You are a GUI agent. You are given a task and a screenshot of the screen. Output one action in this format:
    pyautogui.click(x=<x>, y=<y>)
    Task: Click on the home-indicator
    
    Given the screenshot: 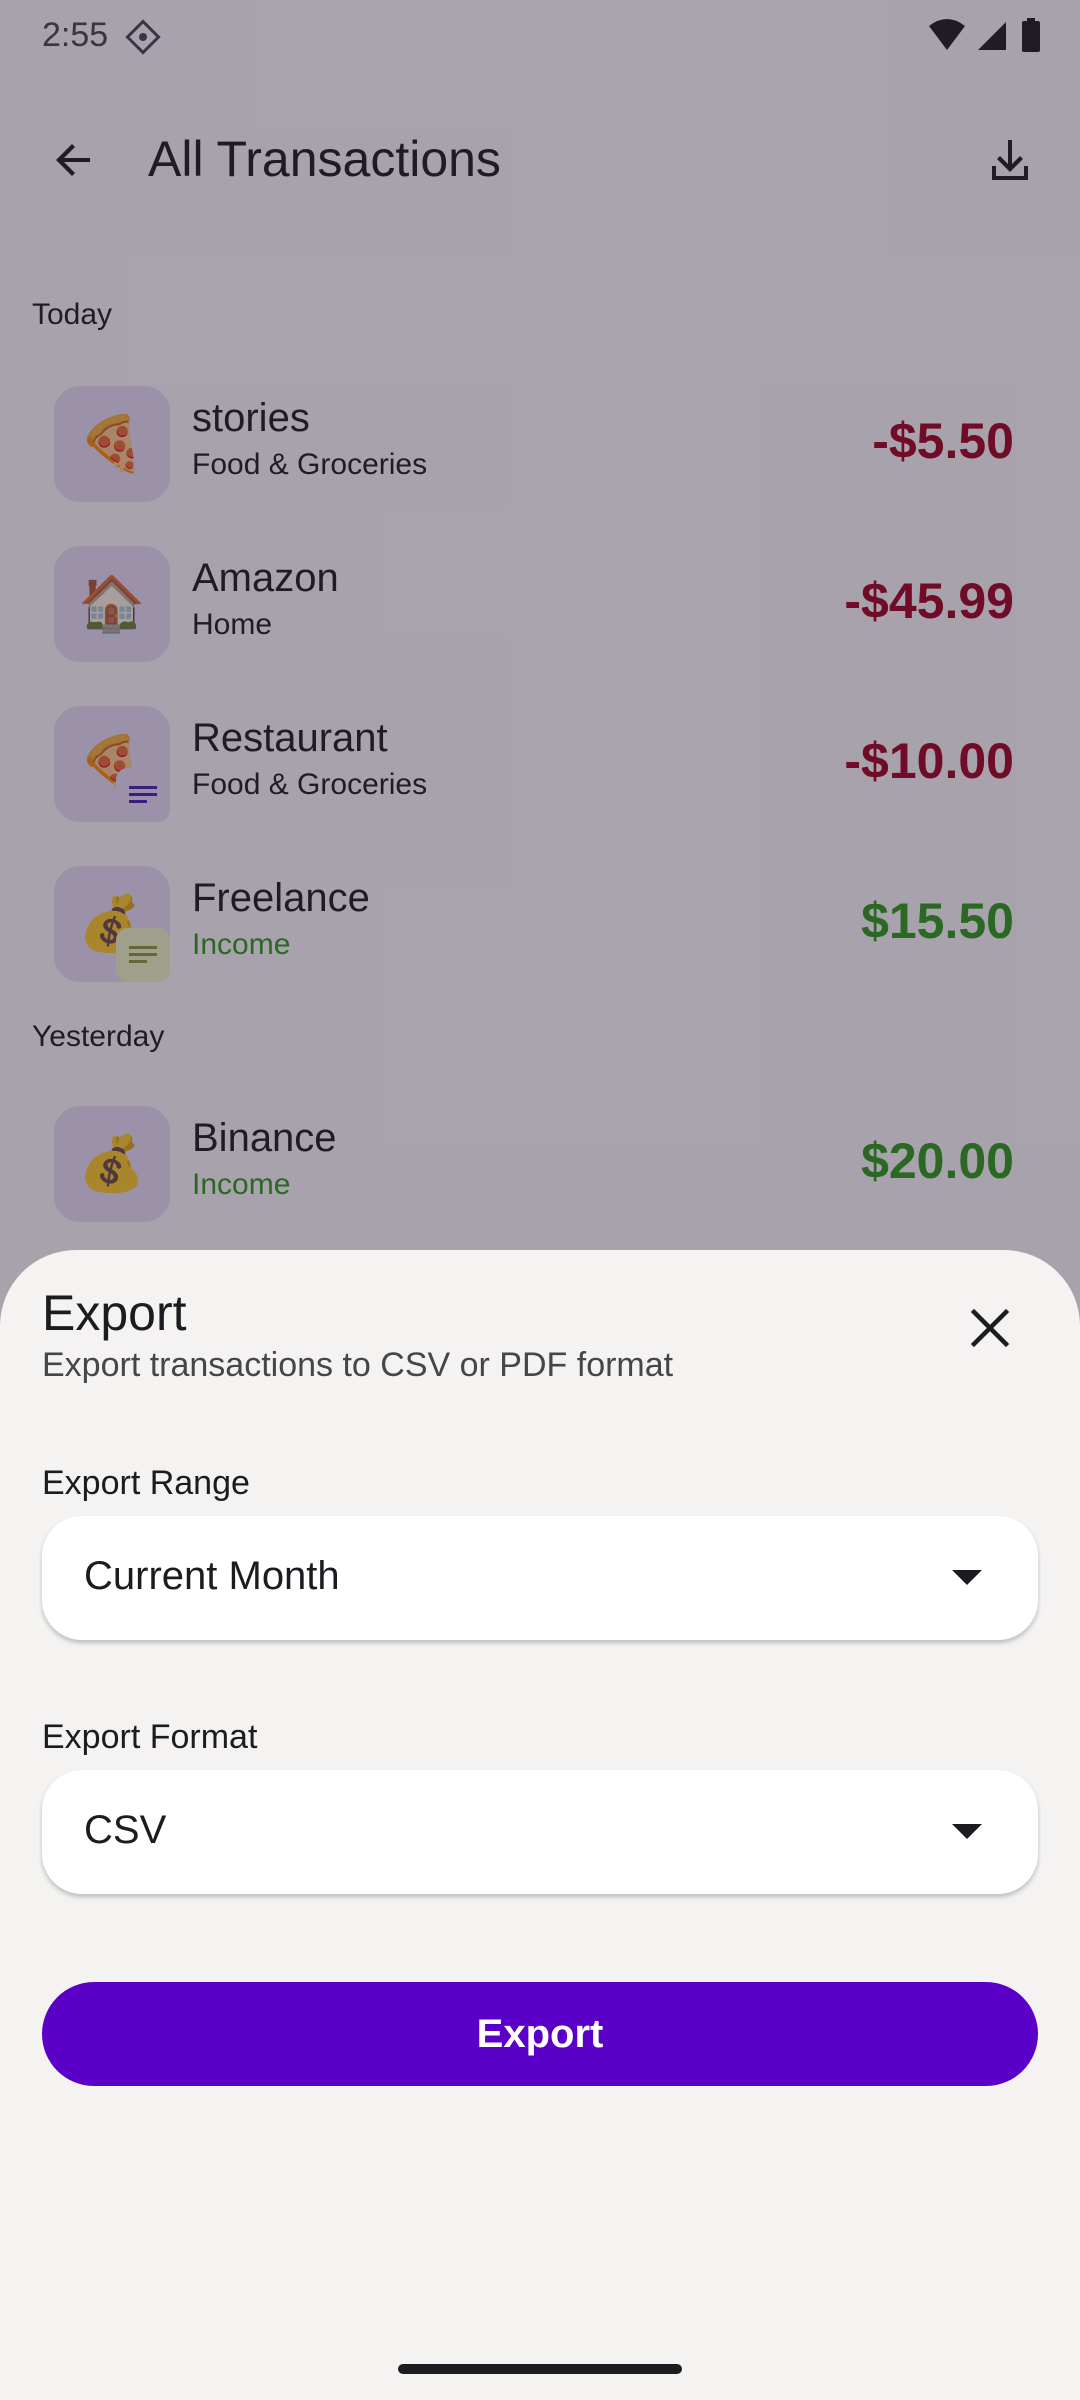 What is the action you would take?
    pyautogui.click(x=540, y=2369)
    